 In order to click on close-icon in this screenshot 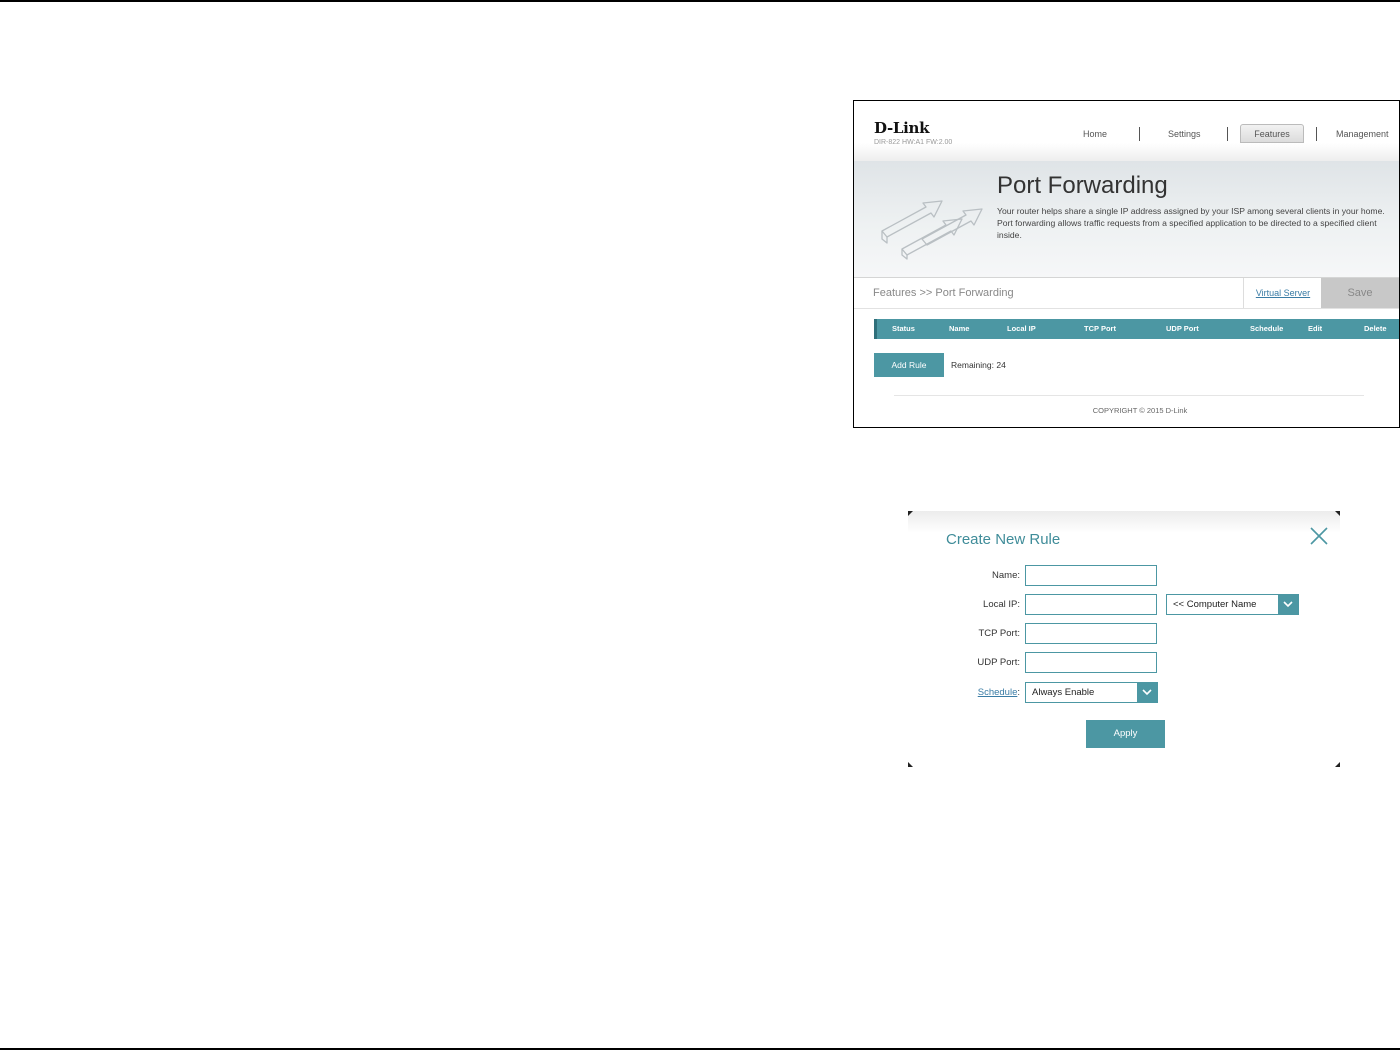, I will do `click(1319, 536)`.